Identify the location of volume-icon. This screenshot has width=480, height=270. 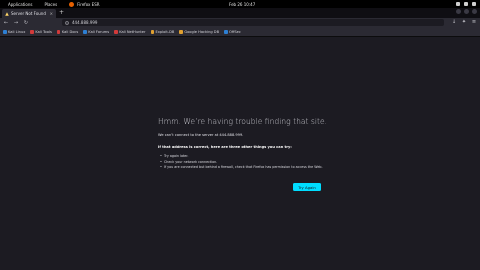
(466, 4).